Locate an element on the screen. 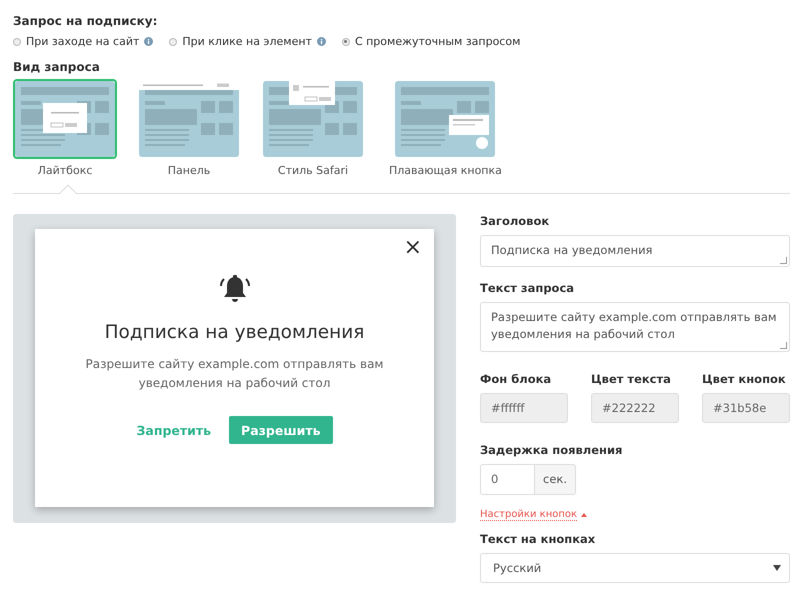 The height and width of the screenshot is (590, 806). dropdown-arrow-icon is located at coordinates (777, 568).